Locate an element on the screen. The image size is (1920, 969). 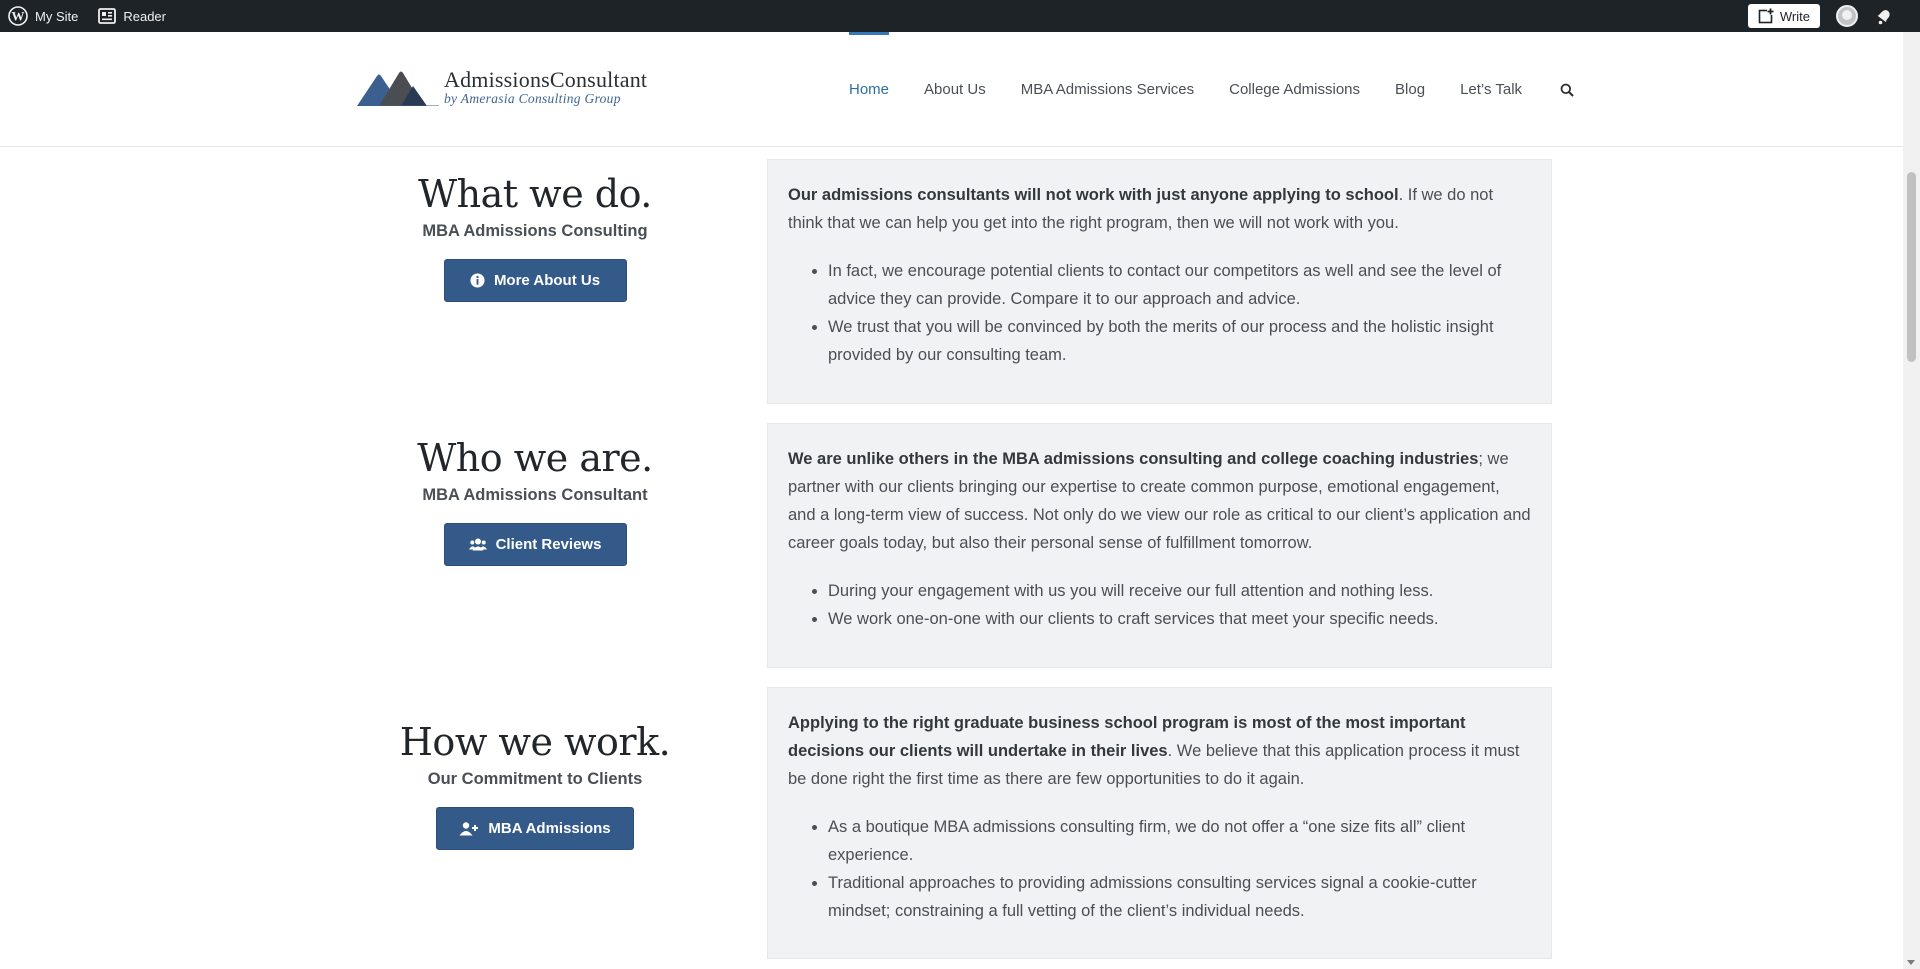
notifications-bell-icon is located at coordinates (1884, 16).